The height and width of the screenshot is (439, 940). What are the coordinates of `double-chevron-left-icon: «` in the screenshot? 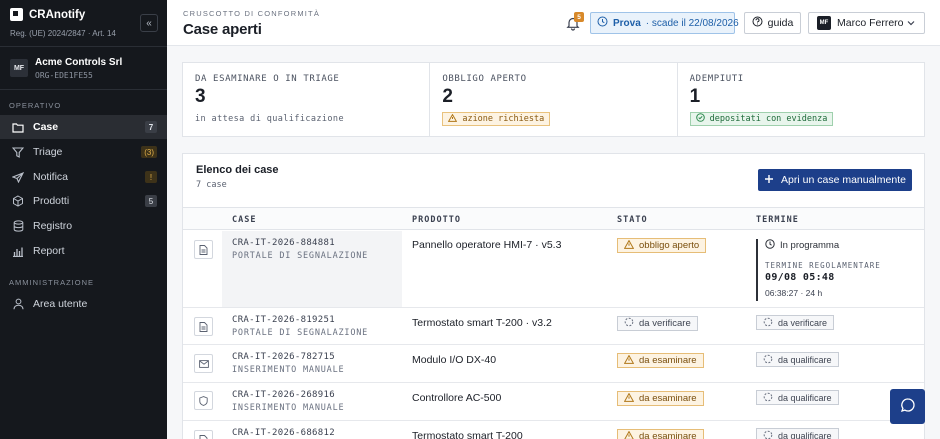 It's located at (149, 23).